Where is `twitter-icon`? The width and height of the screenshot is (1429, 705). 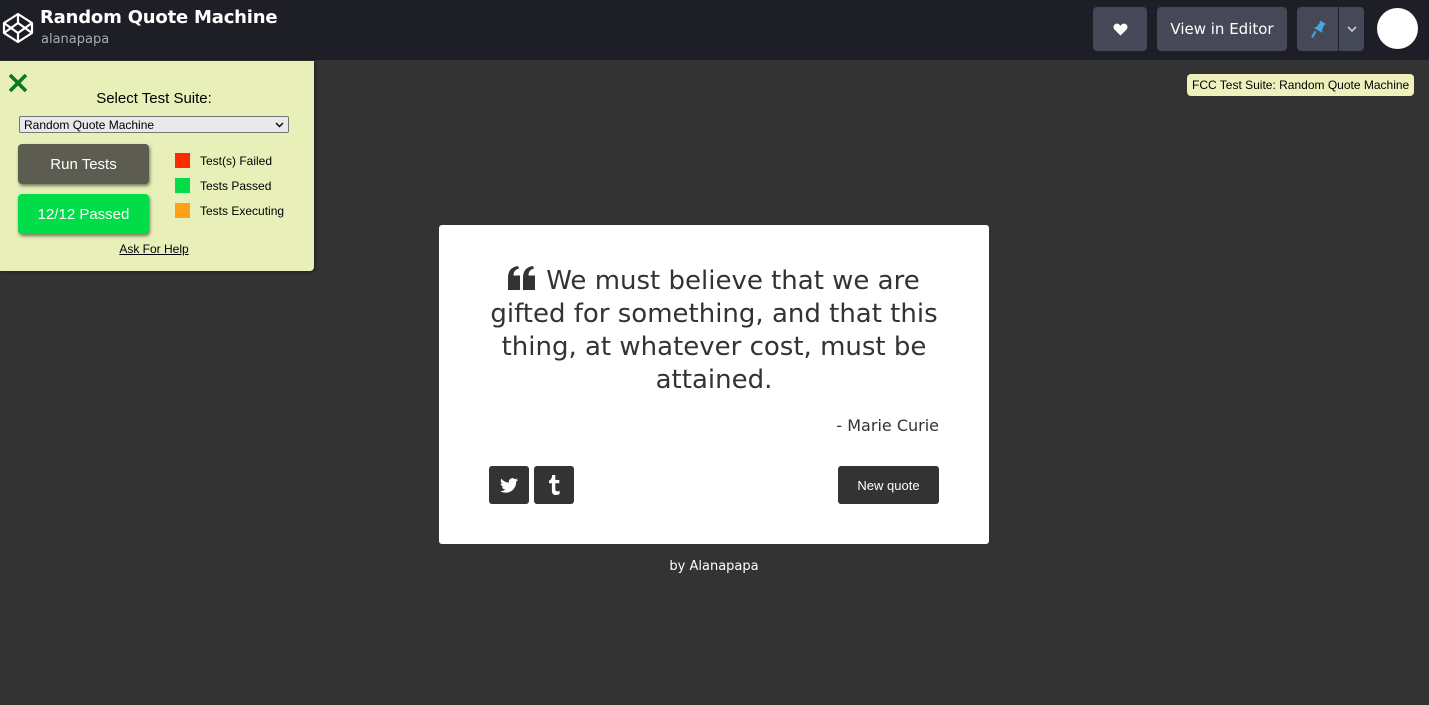
twitter-icon is located at coordinates (509, 485).